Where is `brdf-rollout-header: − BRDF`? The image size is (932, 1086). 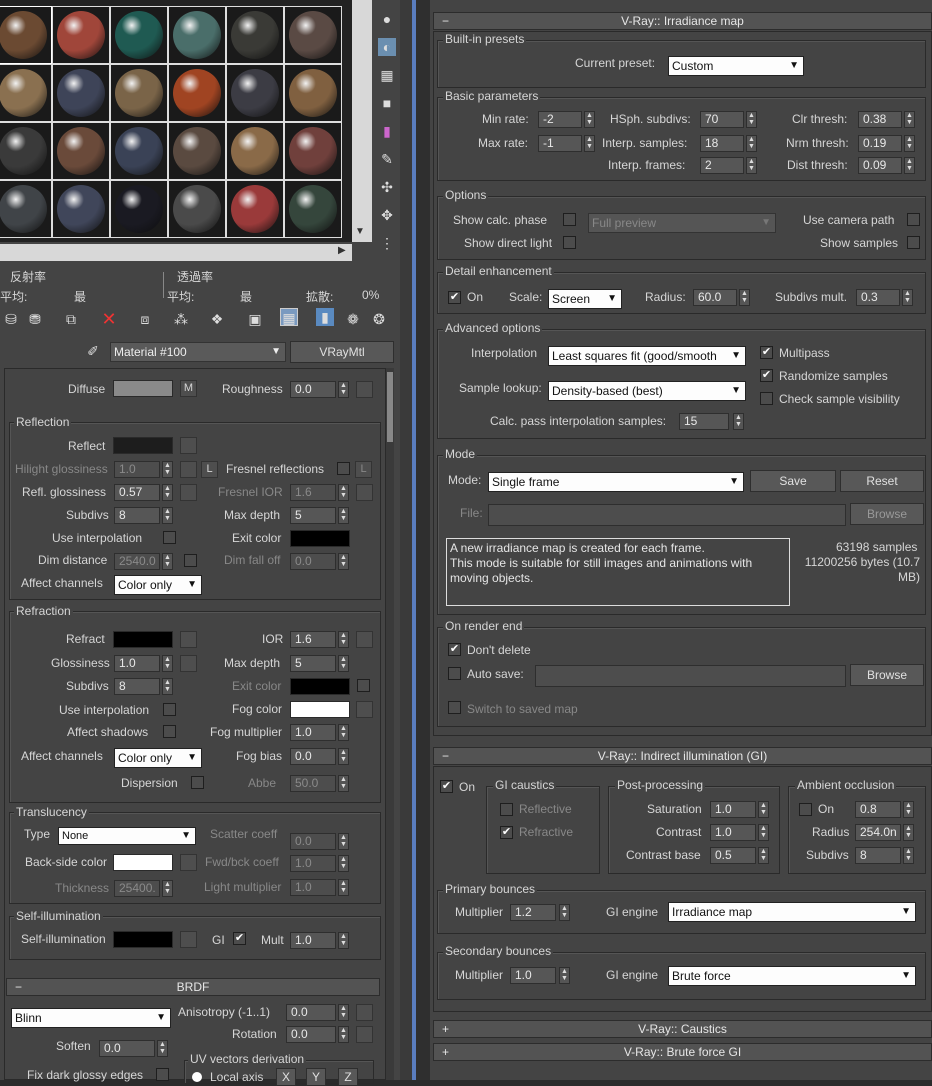
brdf-rollout-header: − BRDF is located at coordinates (193, 987).